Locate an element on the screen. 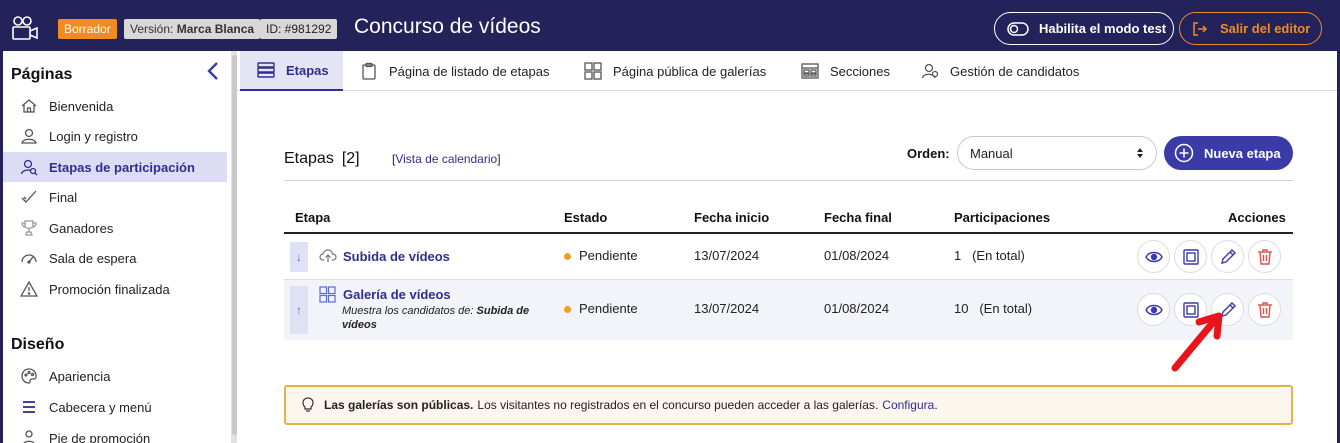 The width and height of the screenshot is (1340, 443). tab-pagina-publica: Página pública de galerías is located at coordinates (674, 71).